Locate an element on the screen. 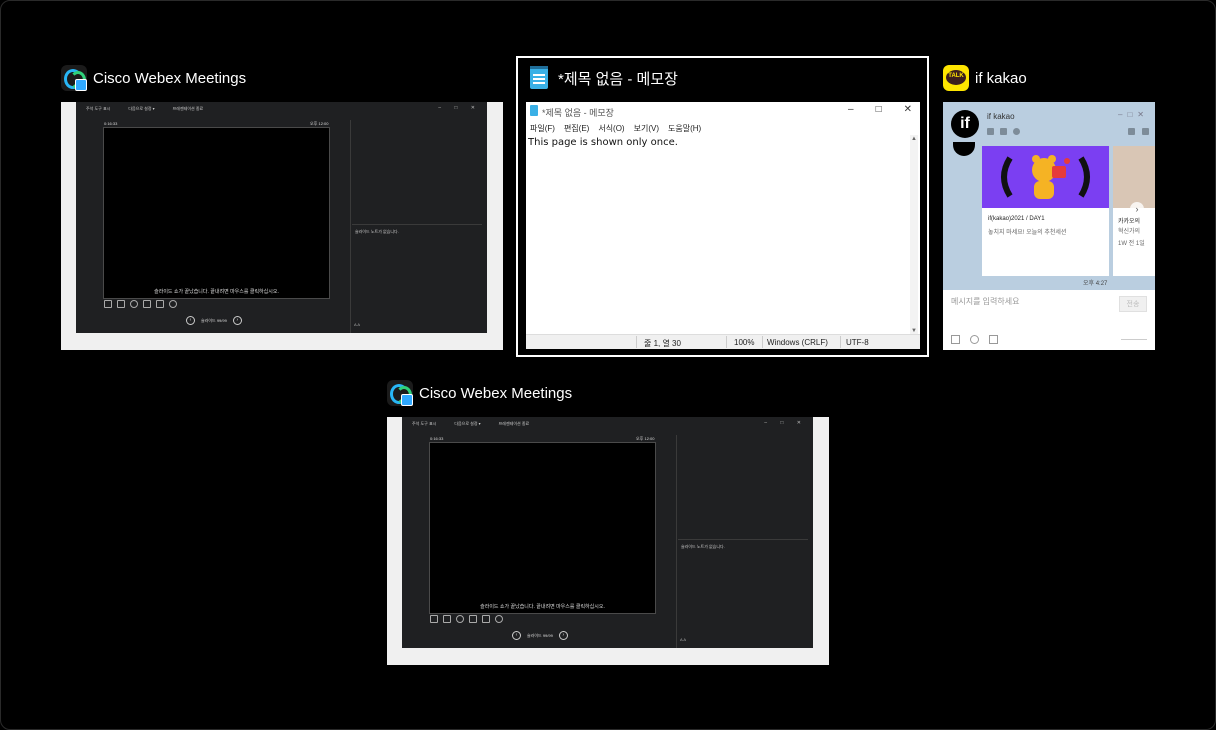 This screenshot has height=730, width=1216. editor-text: This page is shown only once. is located at coordinates (603, 142).